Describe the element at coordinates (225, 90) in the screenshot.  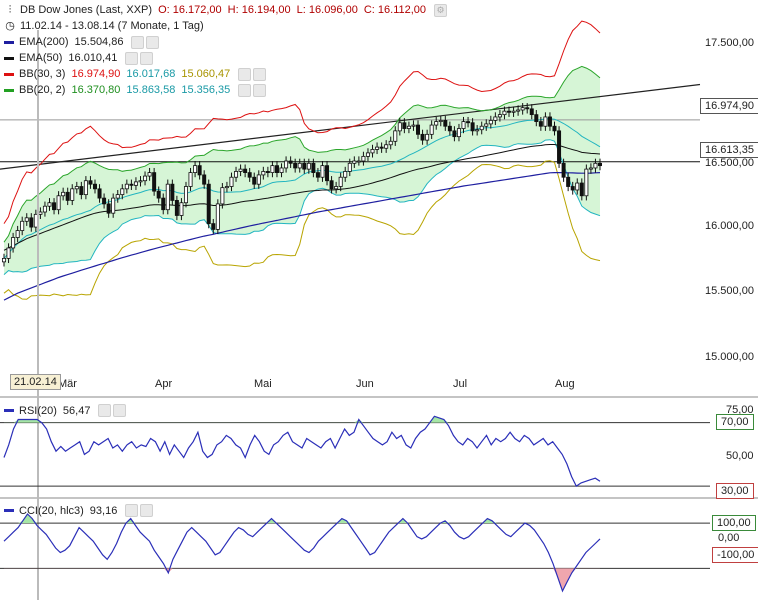
I see `legend-bb20: BB(20, 2) 16.370,80 15.863,58 15.356,35` at that location.